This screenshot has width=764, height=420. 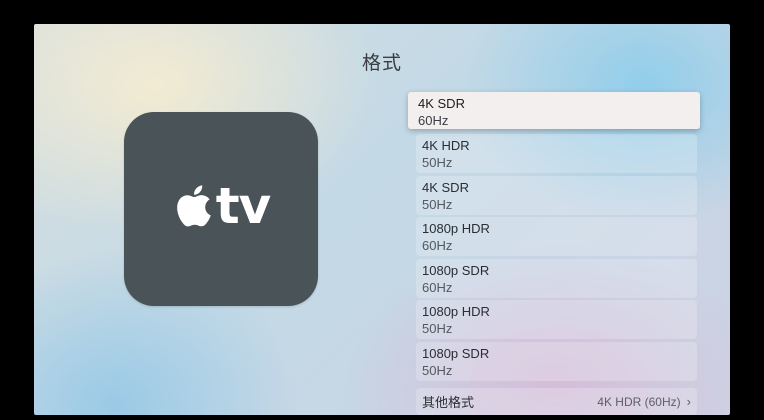 What do you see at coordinates (556, 361) in the screenshot?
I see `format-option: 1080p SDR 50Hz` at bounding box center [556, 361].